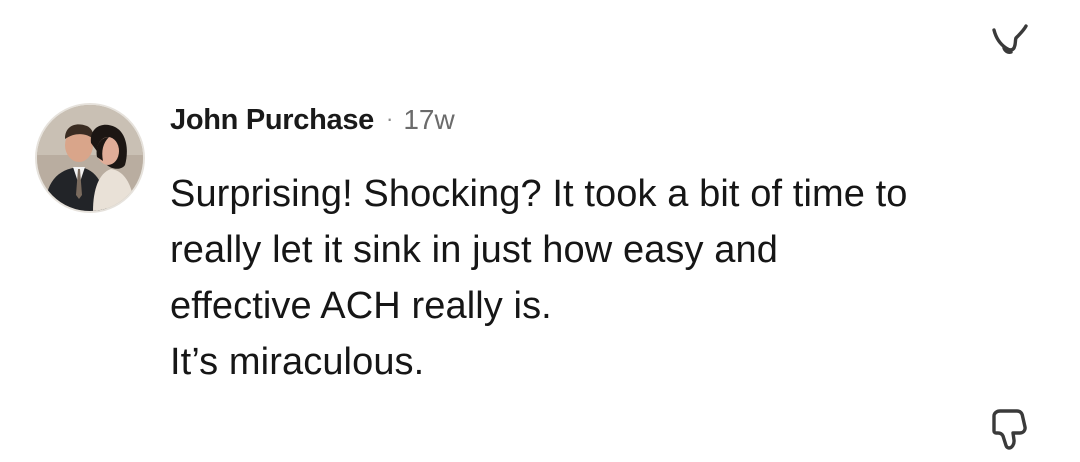  Describe the element at coordinates (615, 126) in the screenshot. I see `comment-meta: John Purchase · 17w` at that location.